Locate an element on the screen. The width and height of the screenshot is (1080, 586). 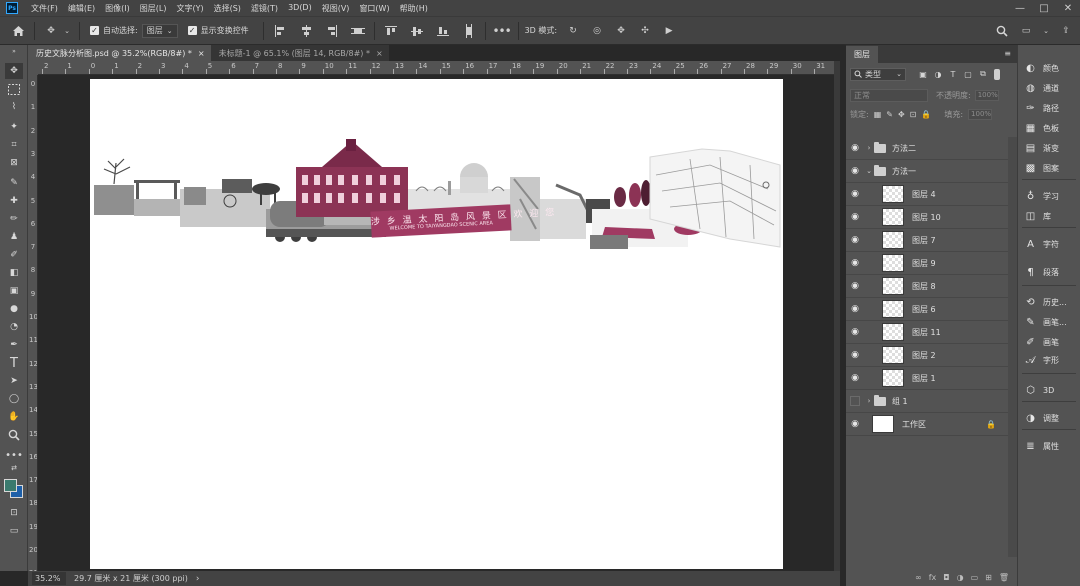
status-menu-arrow-icon: › is located at coordinates (198, 579).